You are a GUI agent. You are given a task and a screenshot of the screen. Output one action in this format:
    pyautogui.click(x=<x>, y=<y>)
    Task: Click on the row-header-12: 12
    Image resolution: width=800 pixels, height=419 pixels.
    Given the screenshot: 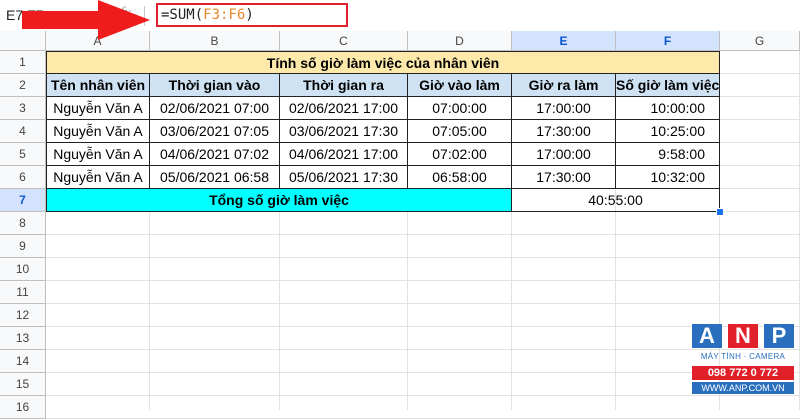 What is the action you would take?
    pyautogui.click(x=23, y=315)
    